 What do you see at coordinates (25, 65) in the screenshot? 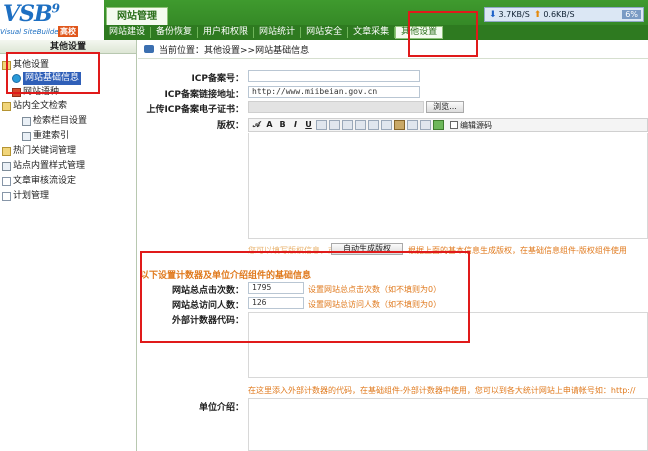
I see `sidebar-item-other-settings: 其他设置` at bounding box center [25, 65].